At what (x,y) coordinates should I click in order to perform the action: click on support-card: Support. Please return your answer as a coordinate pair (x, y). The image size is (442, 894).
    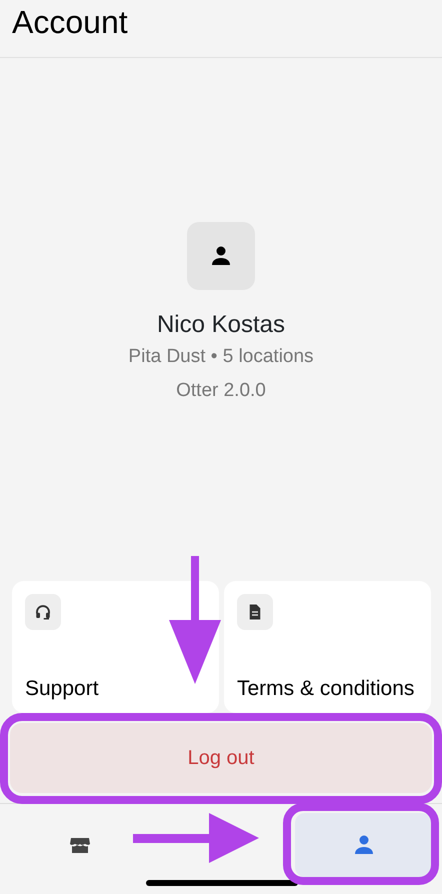
    Looking at the image, I should click on (115, 647).